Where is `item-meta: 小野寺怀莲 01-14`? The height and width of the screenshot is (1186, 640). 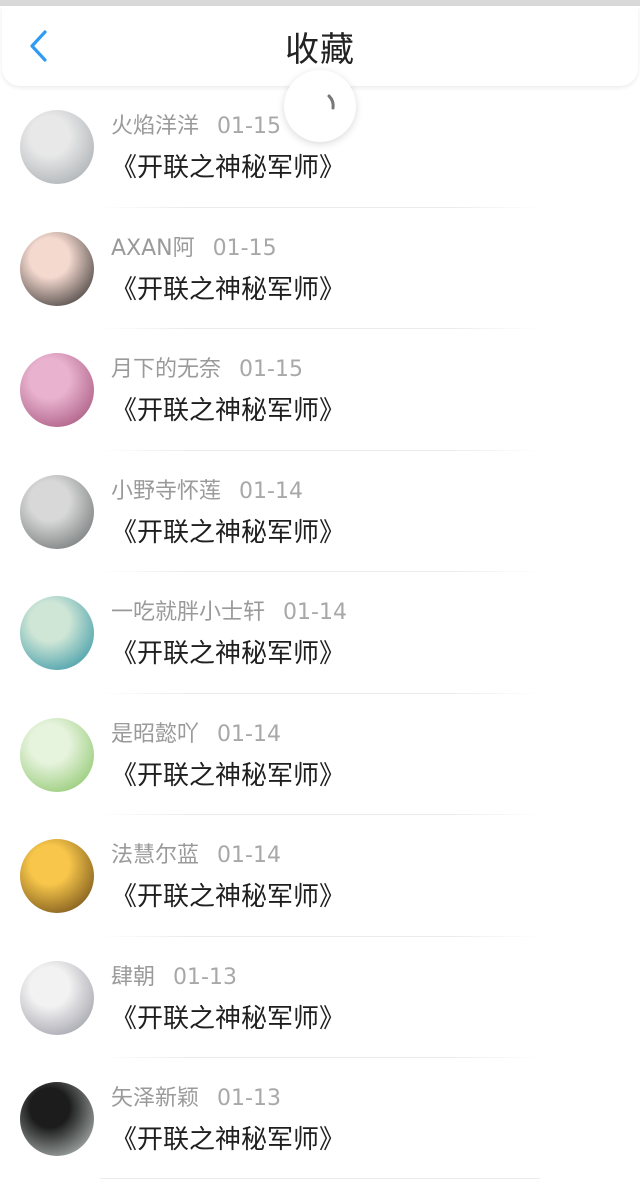 item-meta: 小野寺怀莲 01-14 is located at coordinates (207, 492).